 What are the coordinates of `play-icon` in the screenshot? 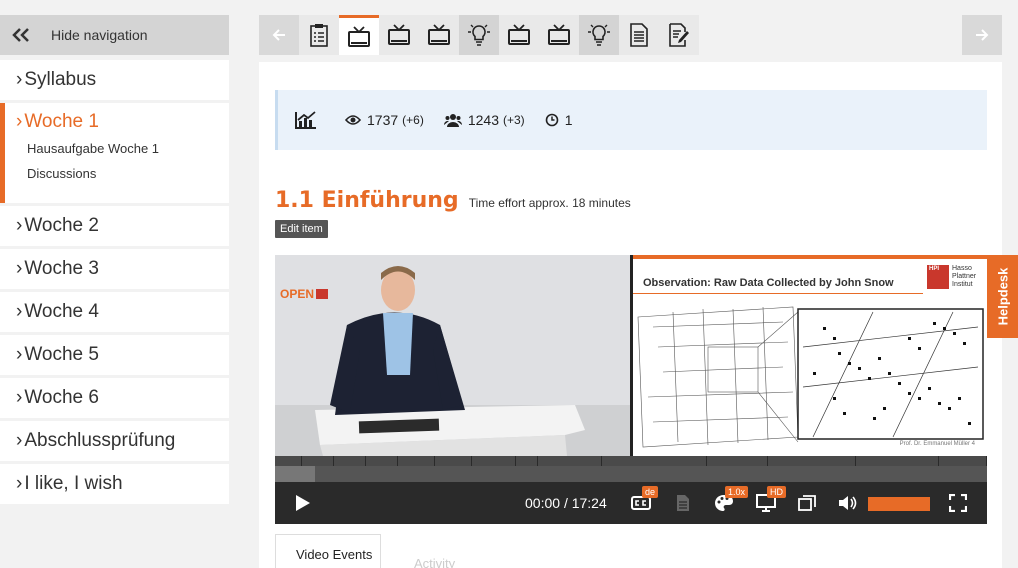 It's located at (303, 503).